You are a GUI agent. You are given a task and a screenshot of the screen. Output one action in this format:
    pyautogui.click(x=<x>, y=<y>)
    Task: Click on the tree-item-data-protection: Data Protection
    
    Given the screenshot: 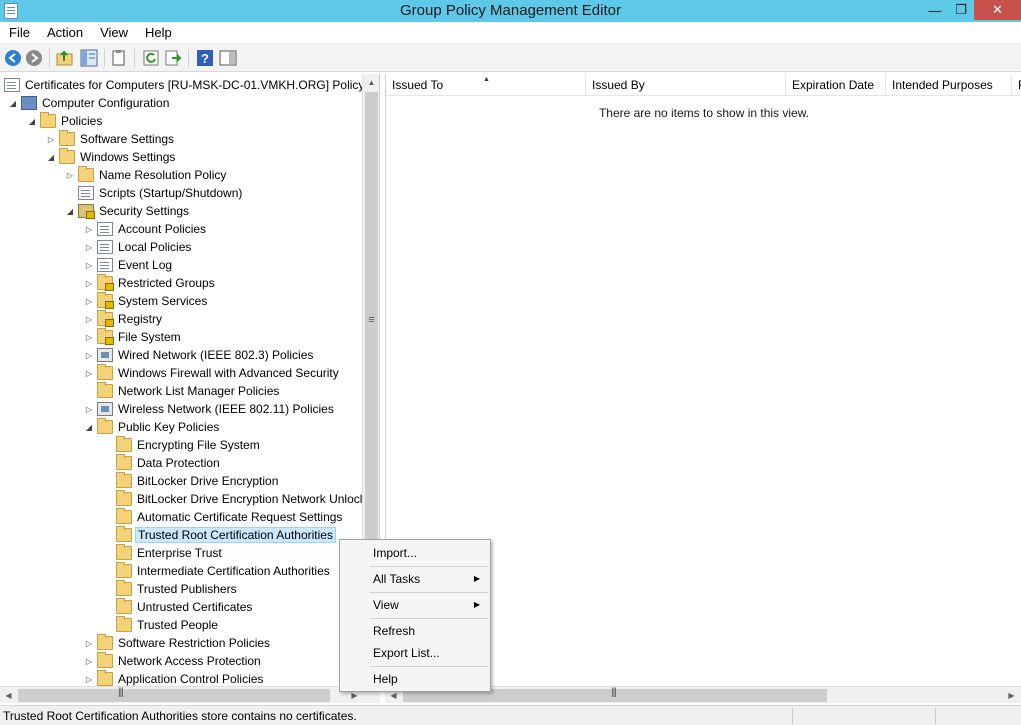 What is the action you would take?
    pyautogui.click(x=162, y=463)
    